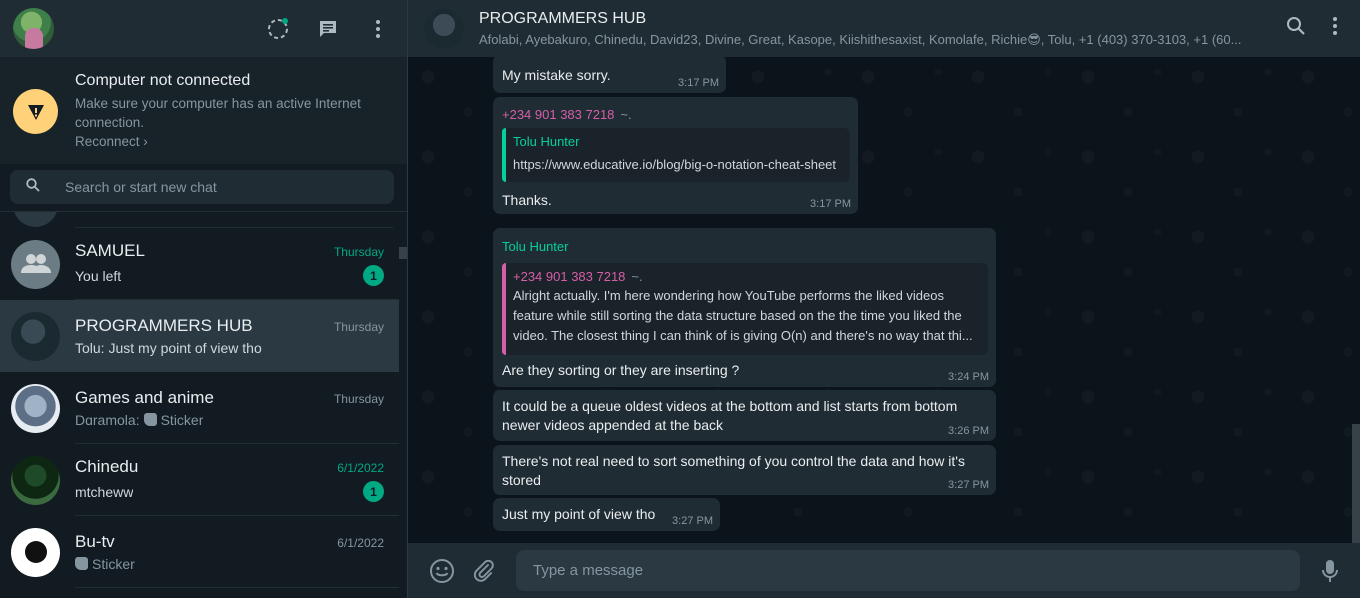  What do you see at coordinates (107, 466) in the screenshot?
I see `chat-name: Chinedu` at bounding box center [107, 466].